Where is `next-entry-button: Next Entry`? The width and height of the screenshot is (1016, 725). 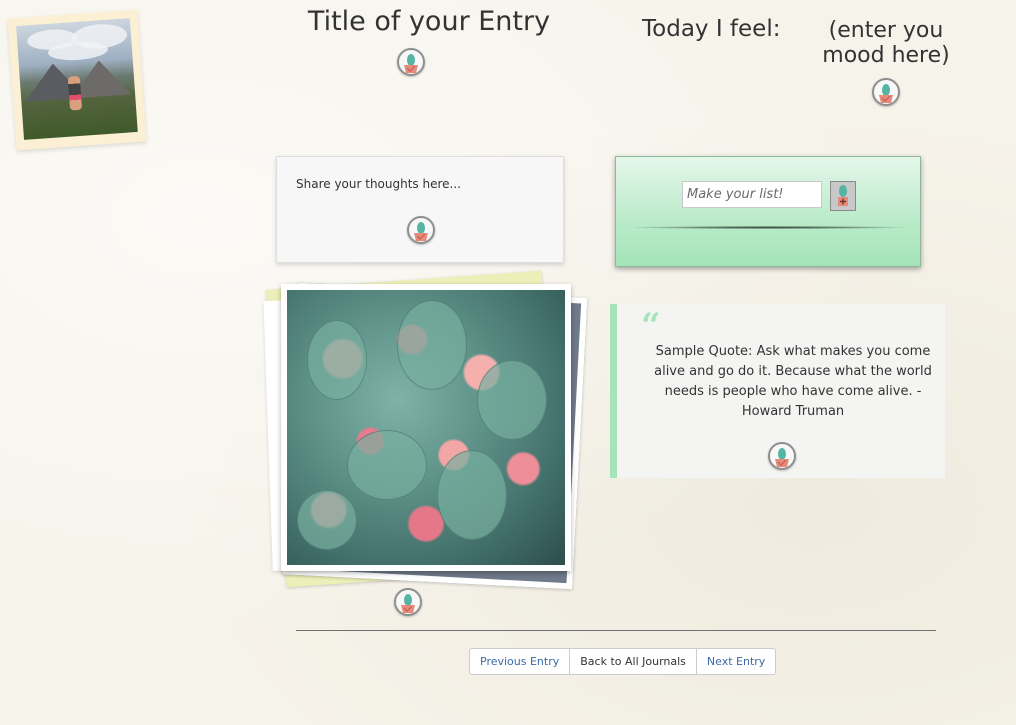
next-entry-button: Next Entry is located at coordinates (736, 661).